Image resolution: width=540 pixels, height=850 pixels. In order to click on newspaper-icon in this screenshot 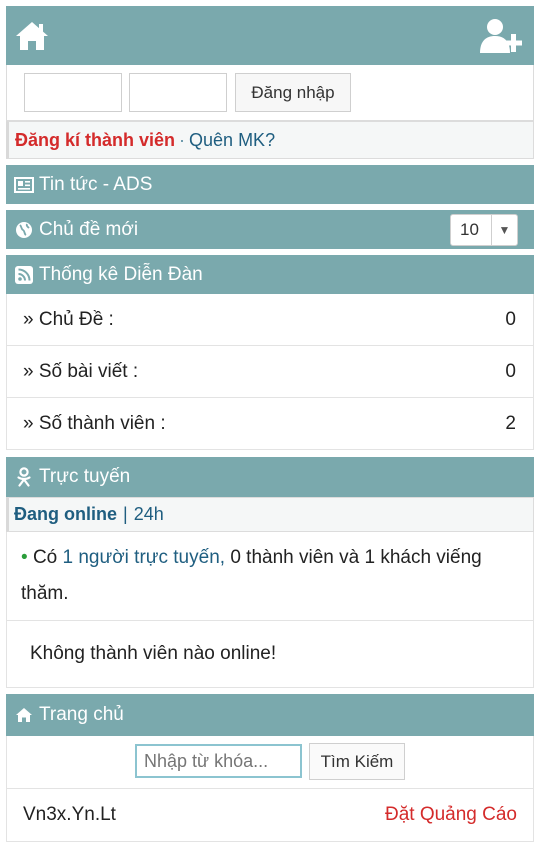, I will do `click(24, 185)`.